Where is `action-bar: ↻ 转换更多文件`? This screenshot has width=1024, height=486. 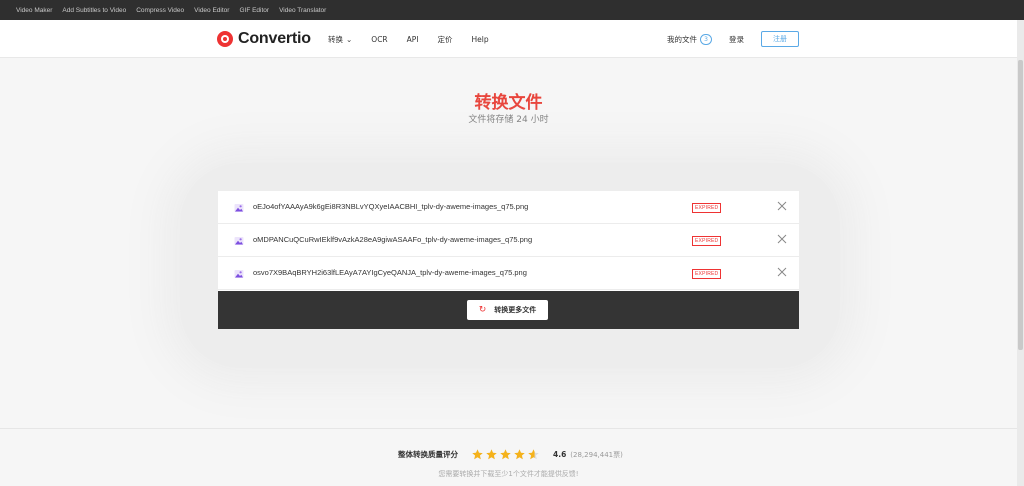
action-bar: ↻ 转换更多文件 is located at coordinates (508, 310).